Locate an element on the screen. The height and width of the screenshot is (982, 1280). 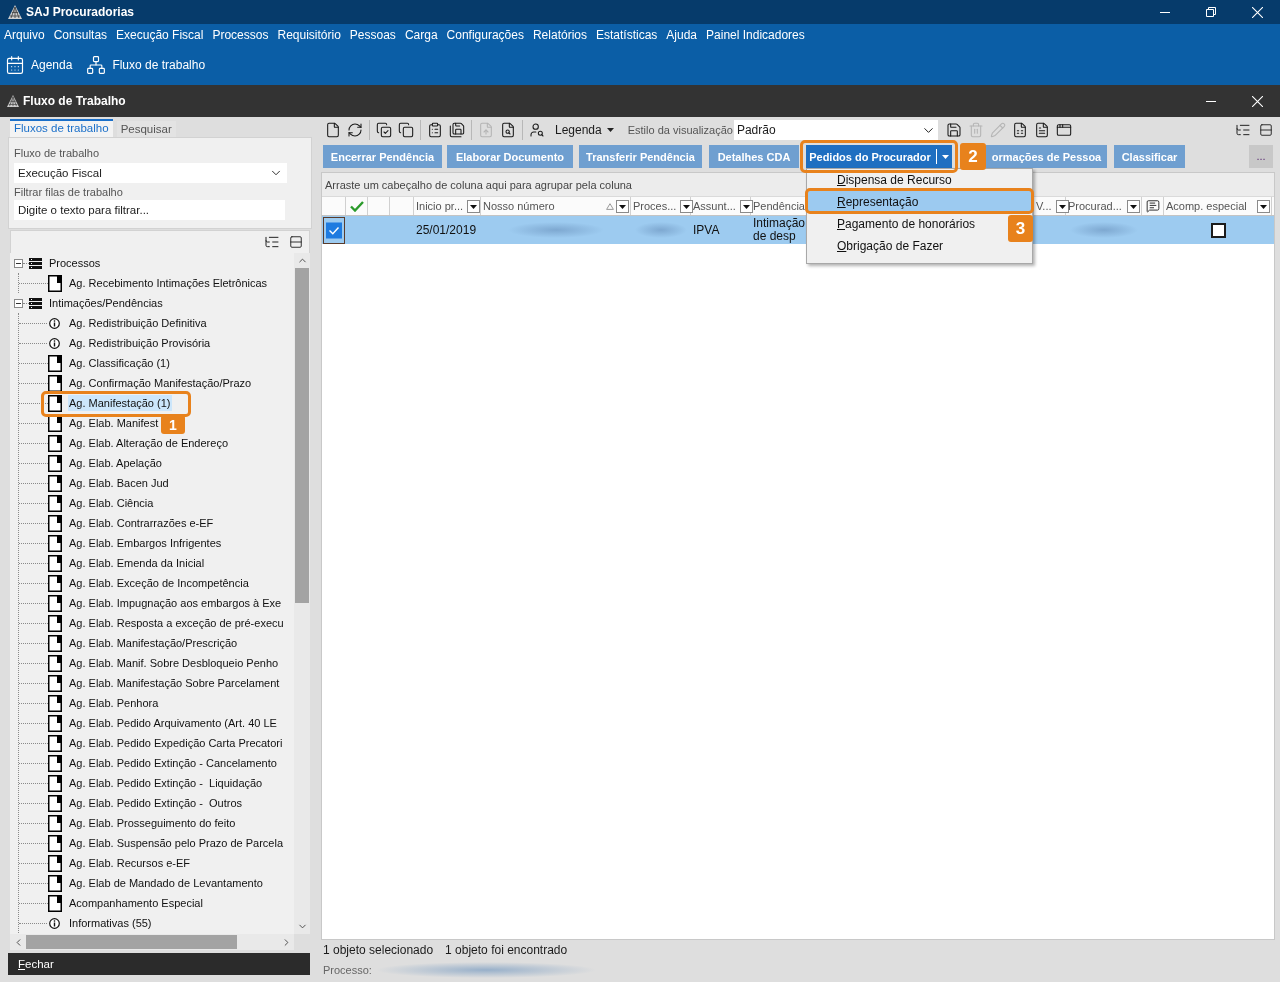
status-text: 1 objeto foi encontrado is located at coordinates (506, 950).